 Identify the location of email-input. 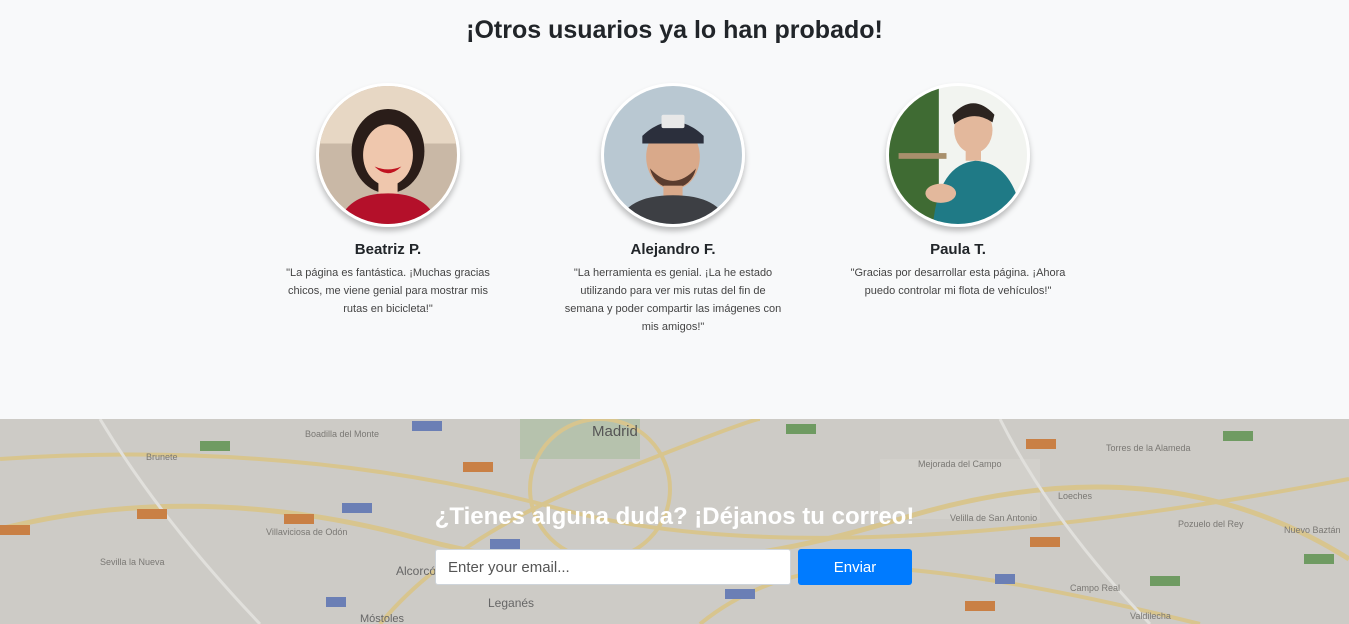
(613, 567).